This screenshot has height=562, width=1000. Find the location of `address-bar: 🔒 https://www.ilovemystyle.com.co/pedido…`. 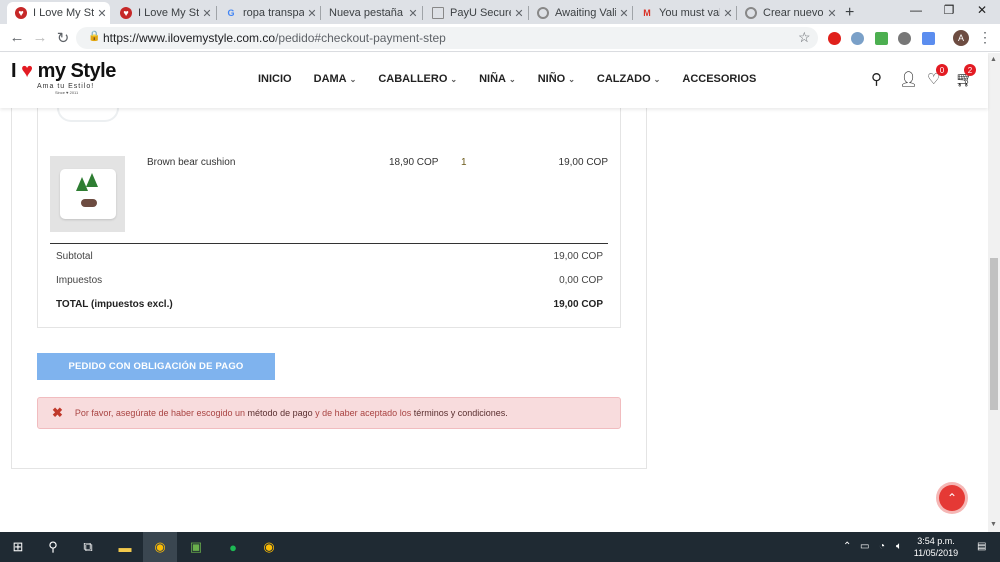

address-bar: 🔒 https://www.ilovemystyle.com.co/pedido… is located at coordinates (447, 38).